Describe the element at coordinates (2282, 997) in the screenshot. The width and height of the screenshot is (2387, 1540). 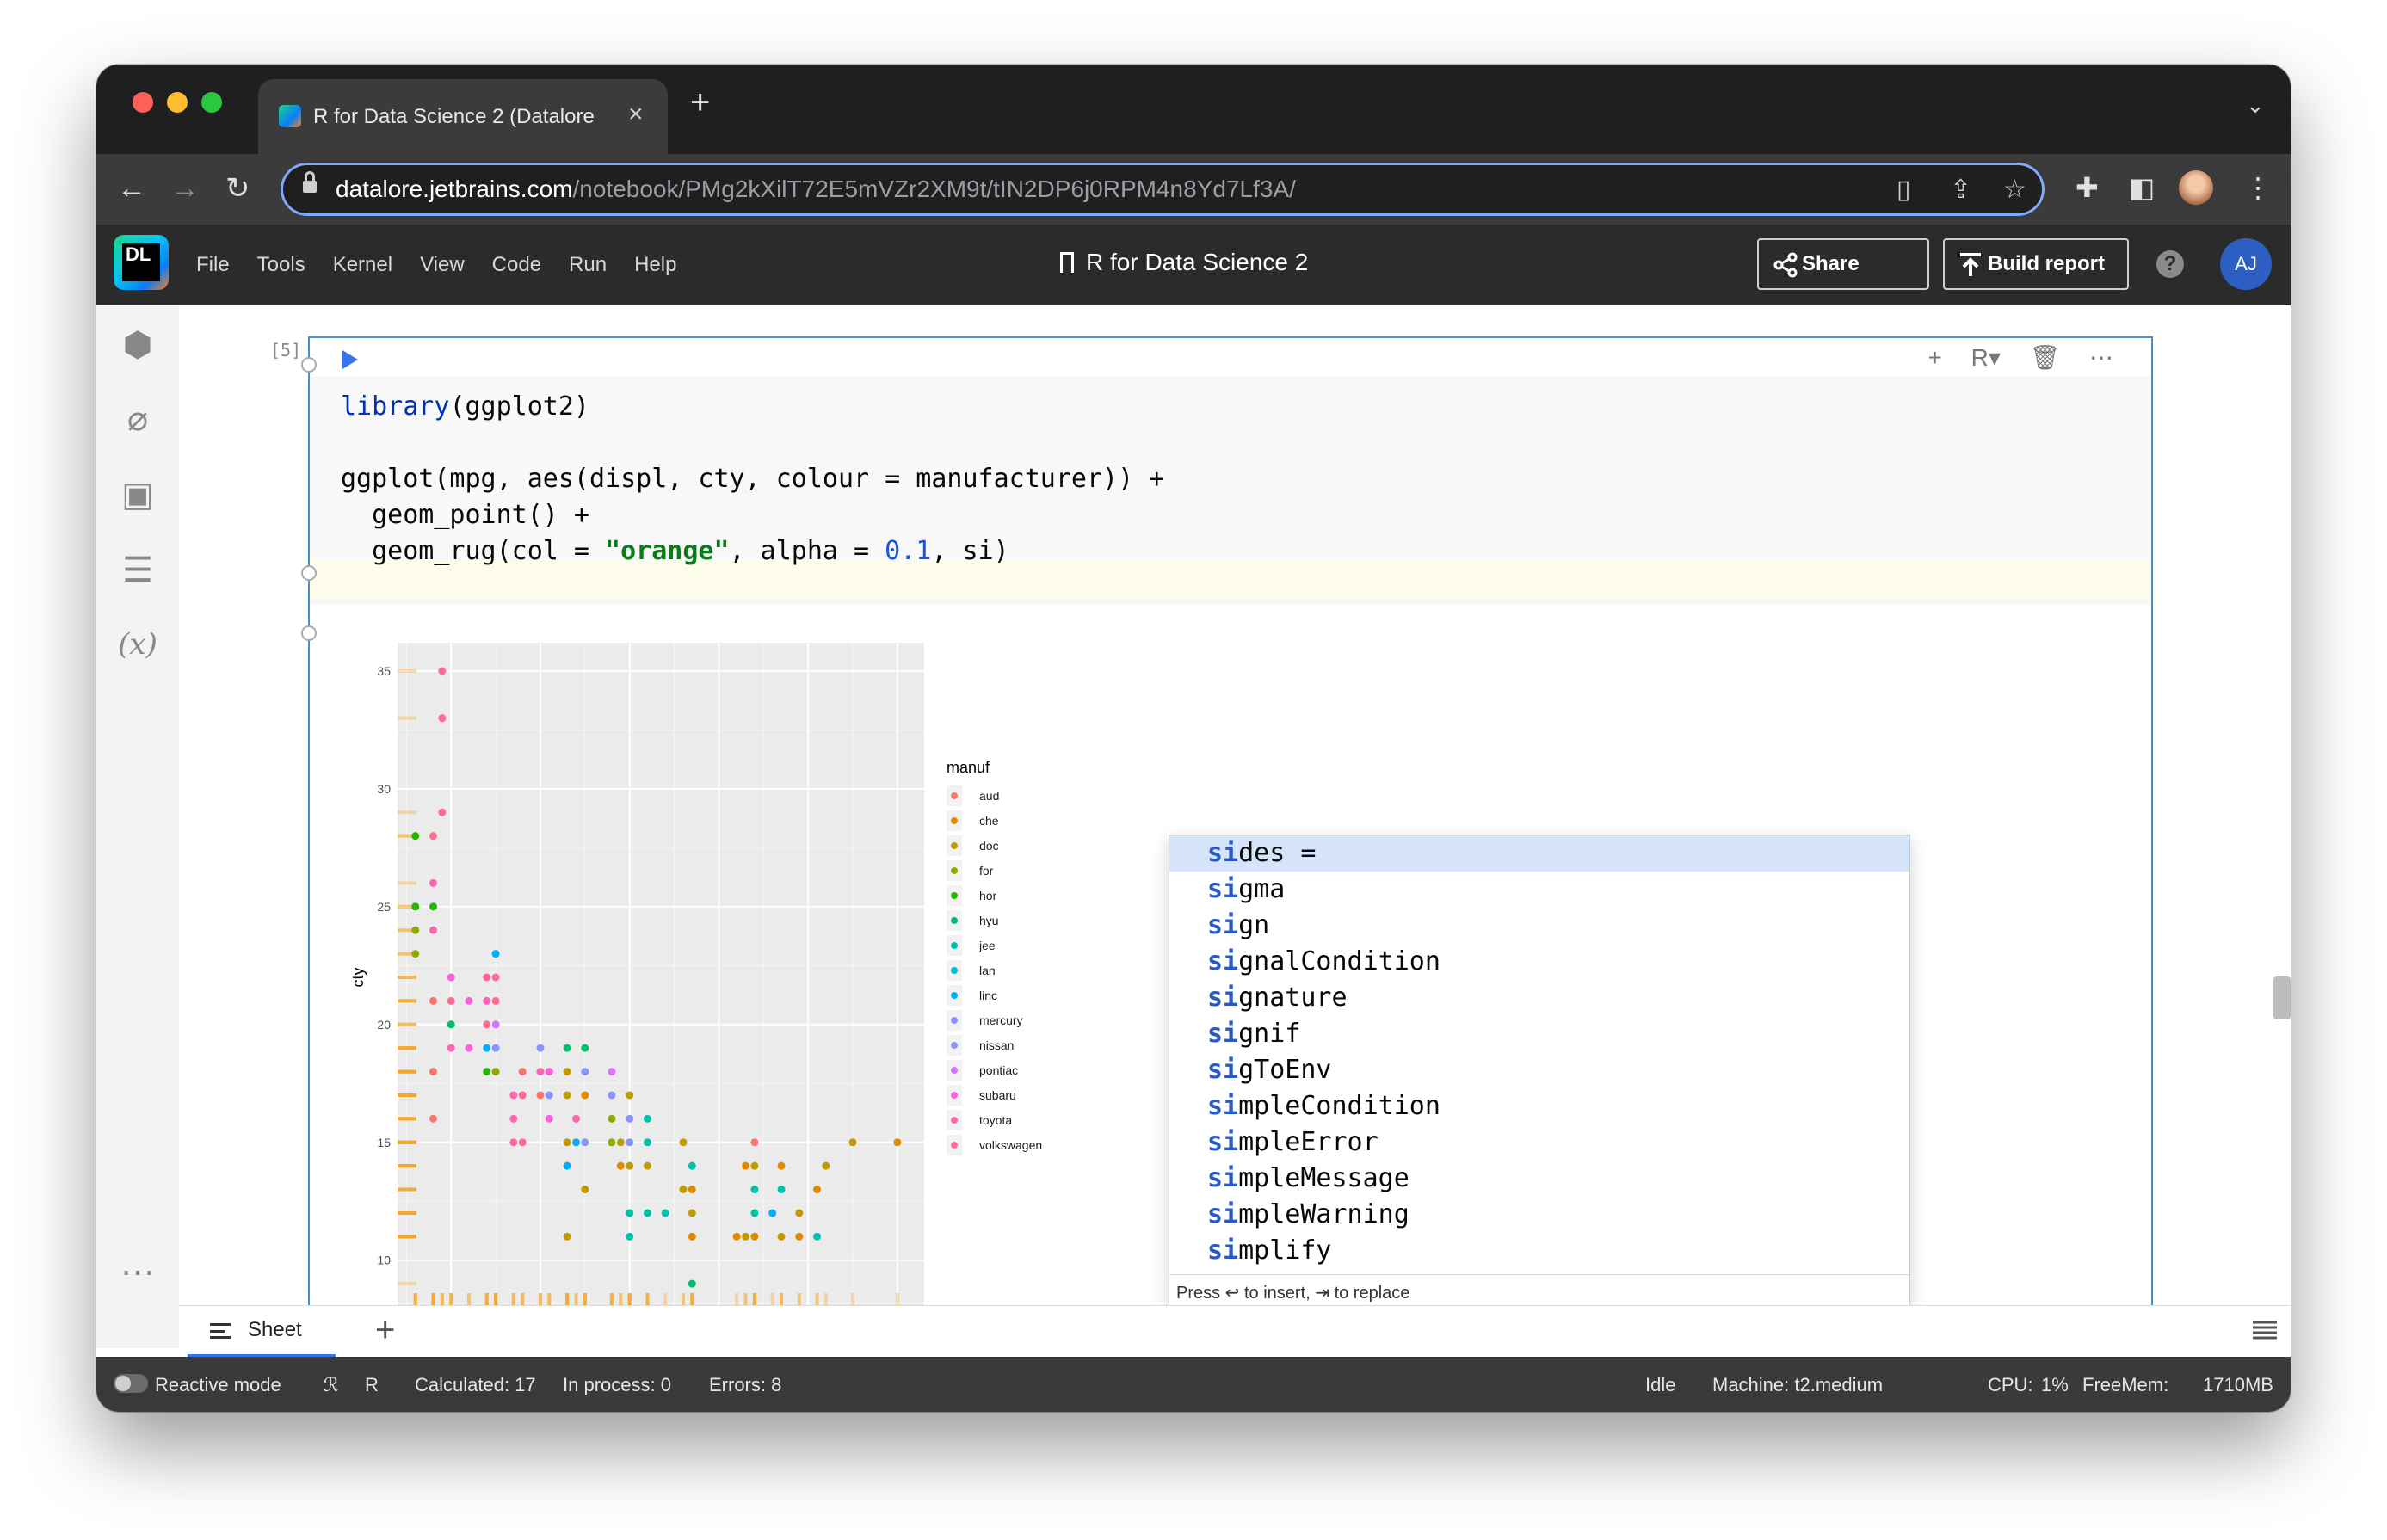
I see `vertical-scrollbar-thumb` at that location.